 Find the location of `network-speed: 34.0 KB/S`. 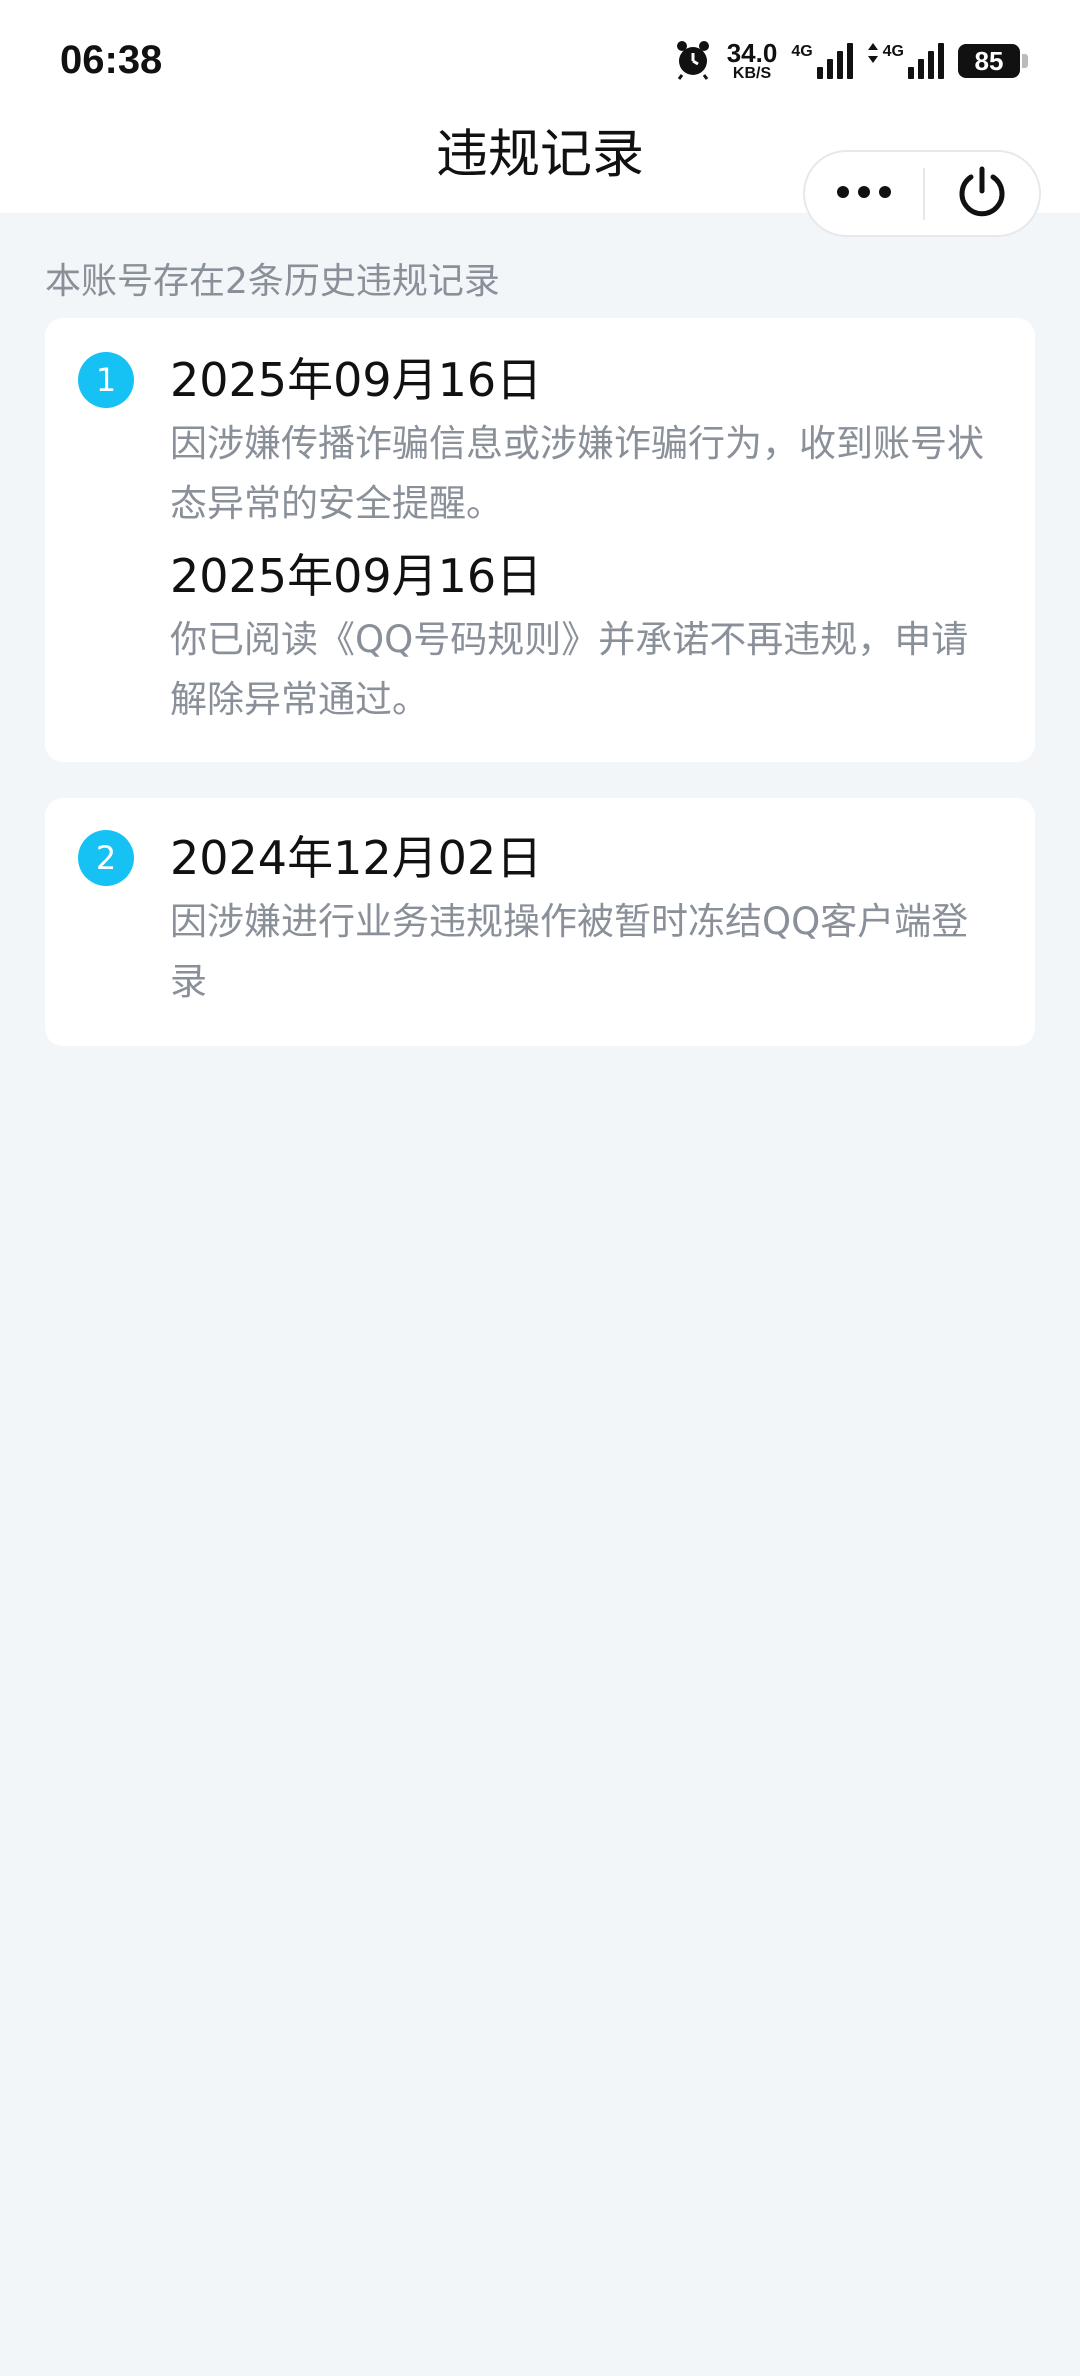

network-speed: 34.0 KB/S is located at coordinates (752, 61).